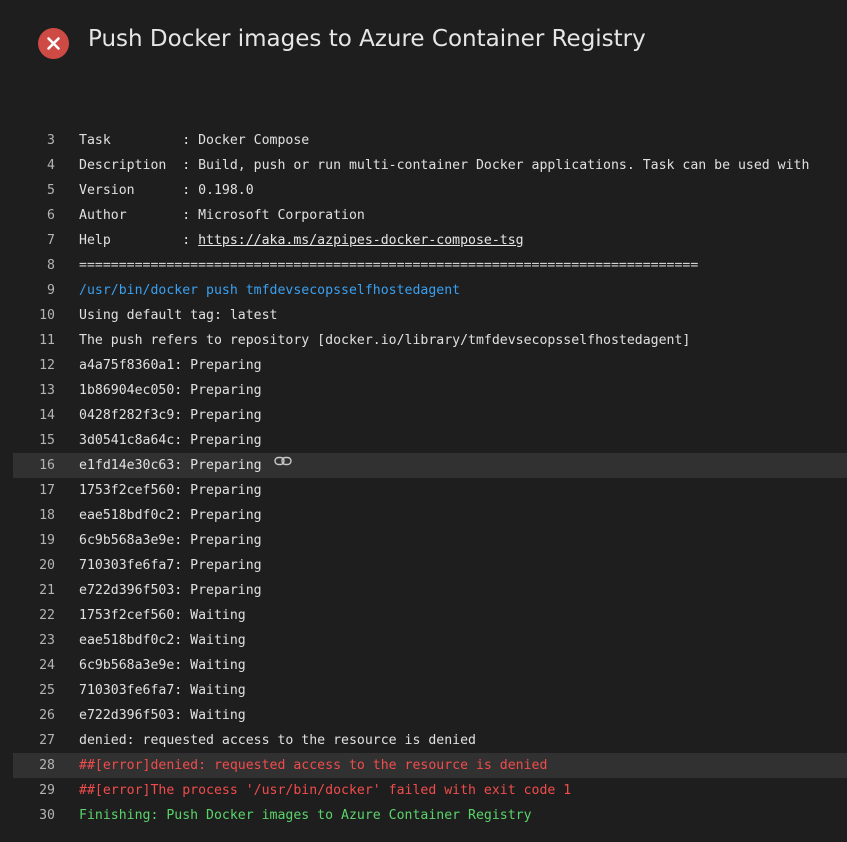  What do you see at coordinates (423, 690) in the screenshot?
I see `log-line: 25 710303fe6fa7: Waiting` at bounding box center [423, 690].